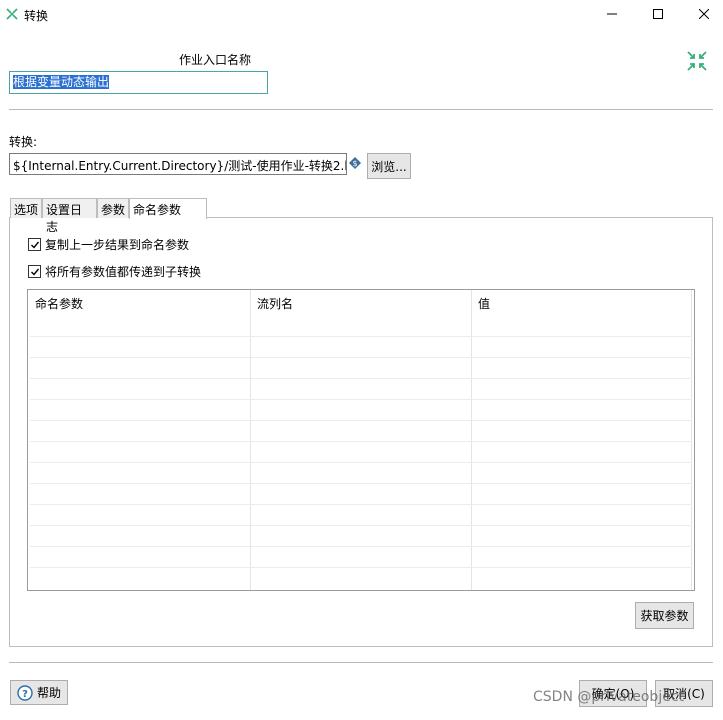 The width and height of the screenshot is (723, 720). I want to click on help-label: 帮助, so click(48, 693).